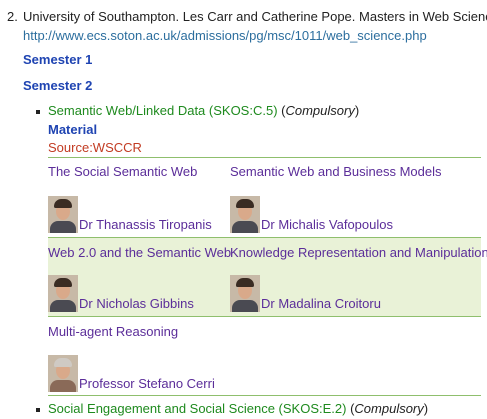 The height and width of the screenshot is (419, 487). I want to click on lecturer-card: Professor Stefano Cerri, so click(131, 373).